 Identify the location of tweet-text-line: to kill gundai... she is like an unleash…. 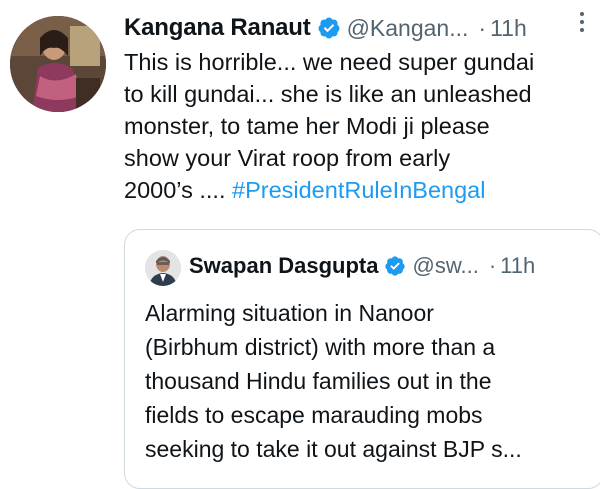
(328, 94).